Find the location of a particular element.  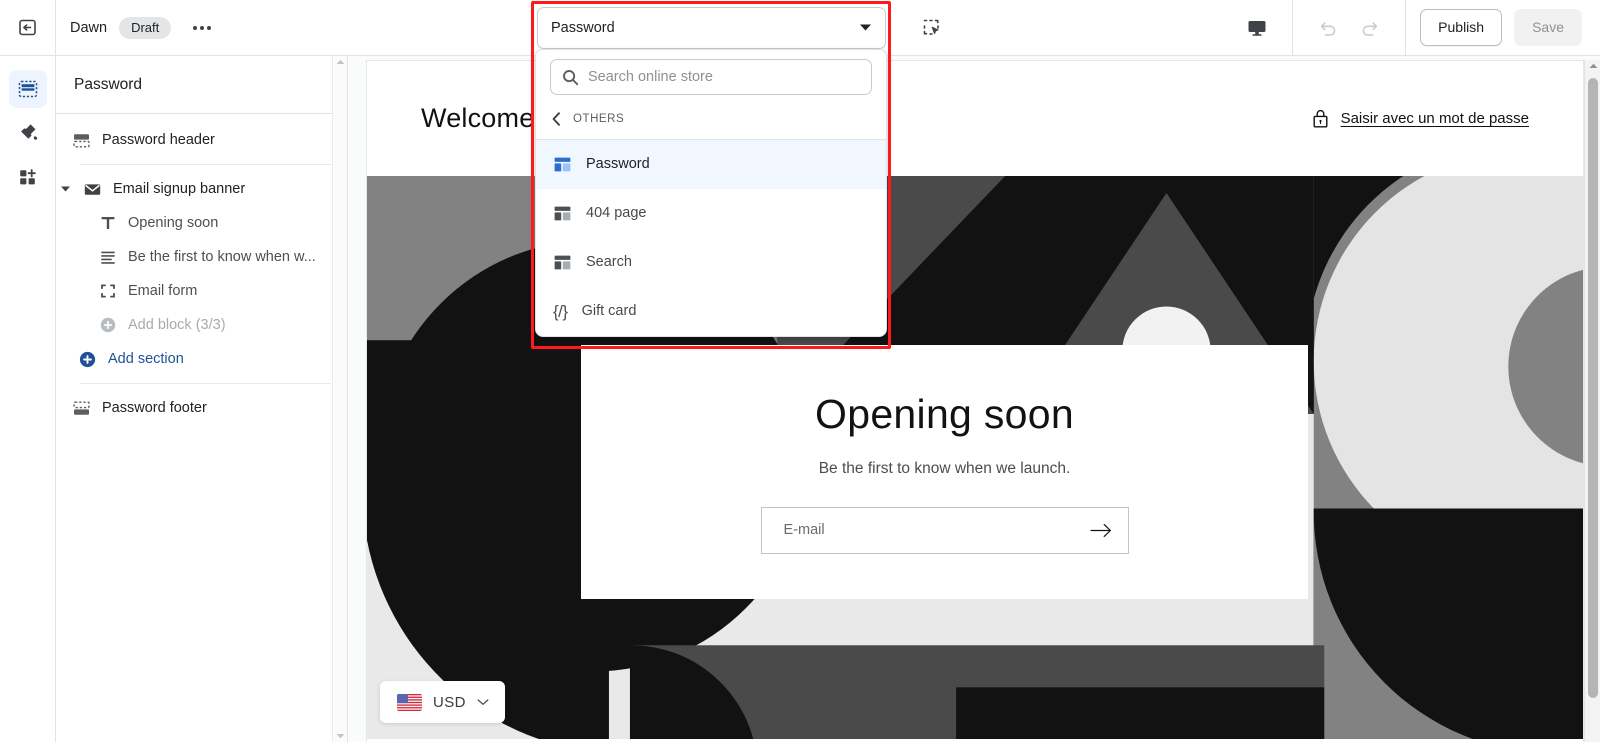

sidebar-item-password-header: Password header is located at coordinates (201, 140).